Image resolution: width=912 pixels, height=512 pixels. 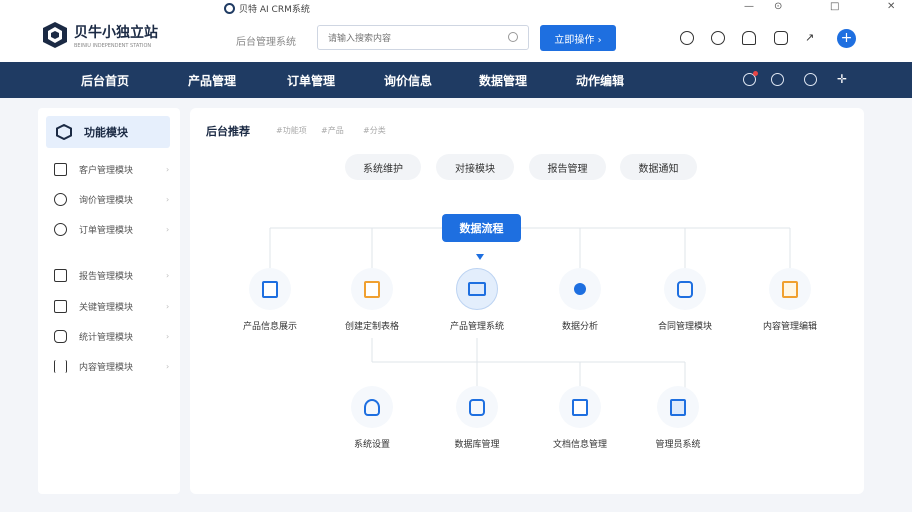 What do you see at coordinates (503, 80) in the screenshot?
I see `nav-item-data: 数据管理` at bounding box center [503, 80].